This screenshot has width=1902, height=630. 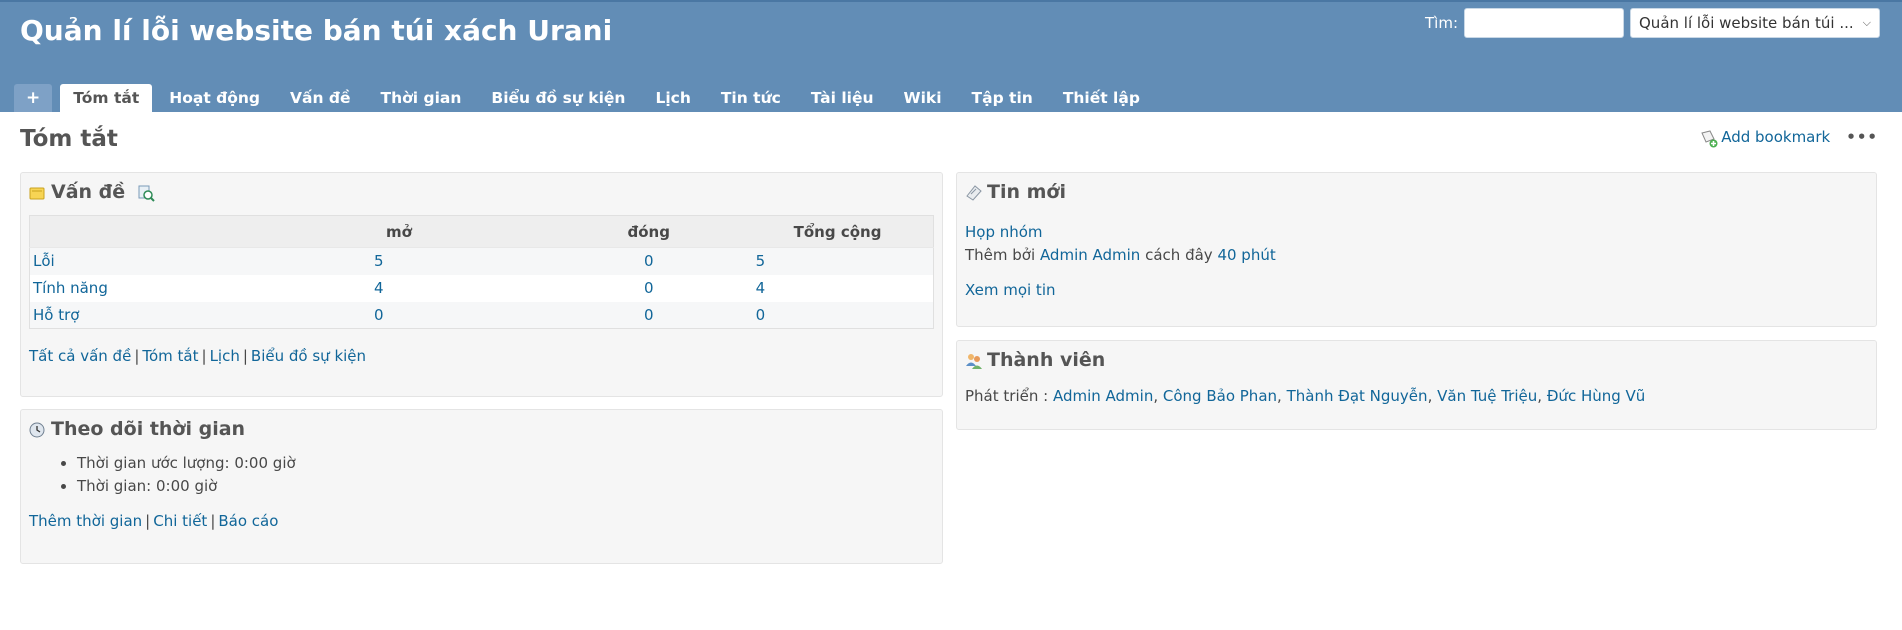 What do you see at coordinates (1103, 396) in the screenshot?
I see `member-link: Admin Admin` at bounding box center [1103, 396].